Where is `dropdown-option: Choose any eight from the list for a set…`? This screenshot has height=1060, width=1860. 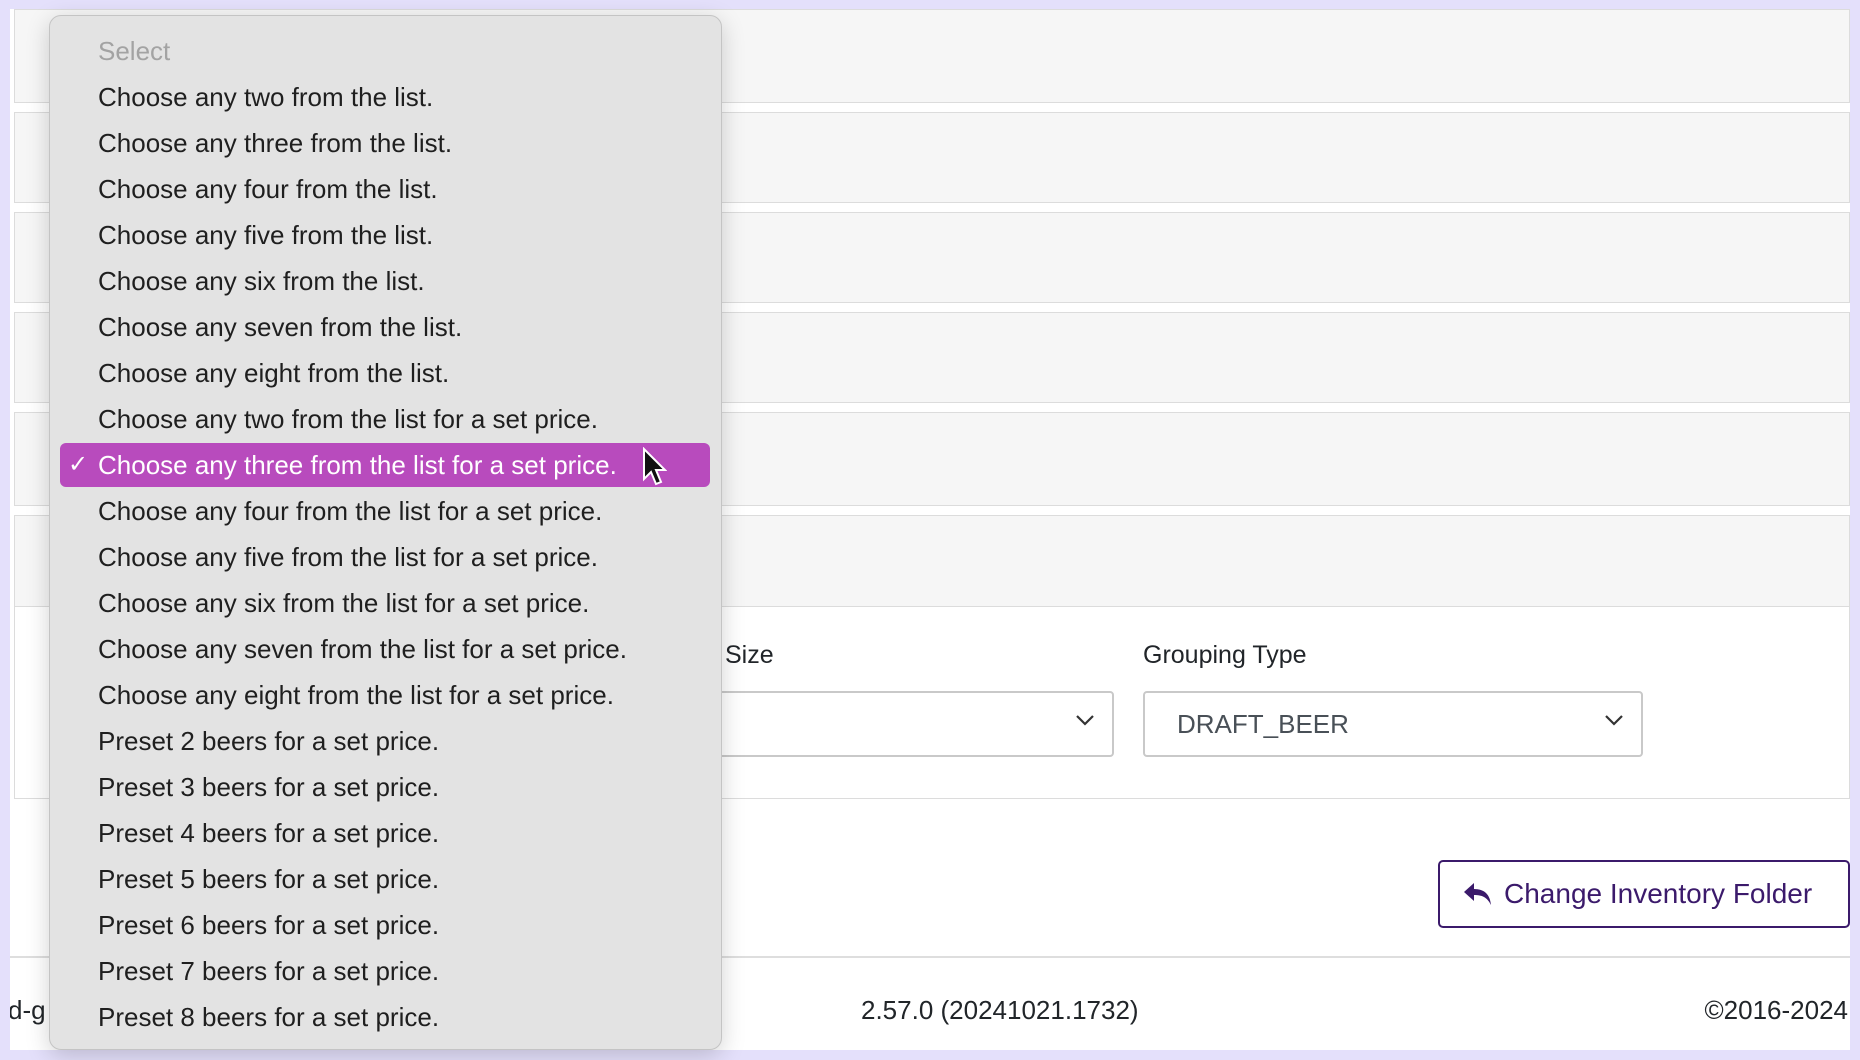 dropdown-option: Choose any eight from the list for a set… is located at coordinates (385, 695).